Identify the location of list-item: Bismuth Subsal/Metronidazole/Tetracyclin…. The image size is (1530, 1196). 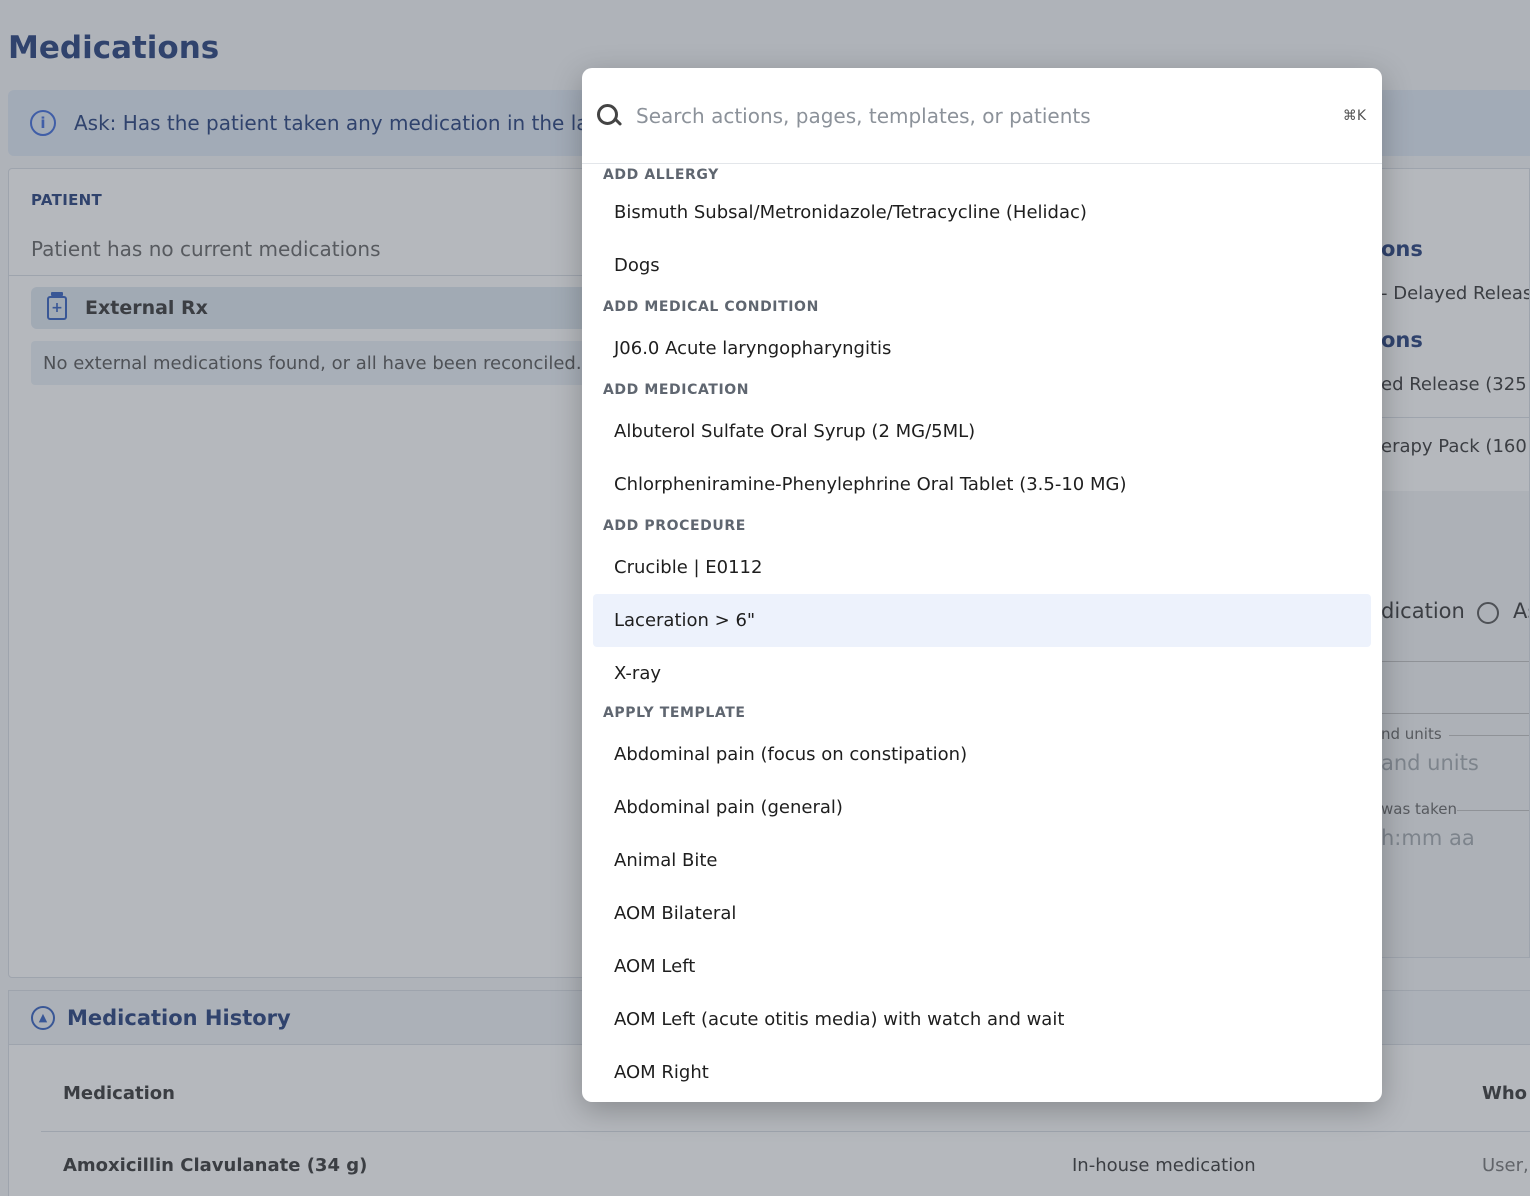
(982, 212).